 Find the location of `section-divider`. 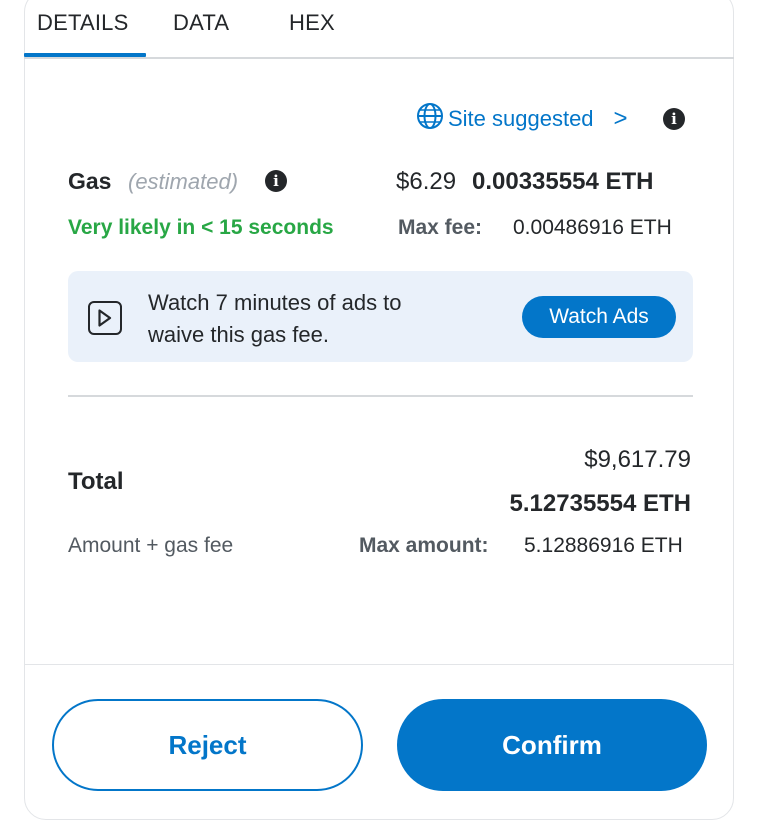

section-divider is located at coordinates (380, 396).